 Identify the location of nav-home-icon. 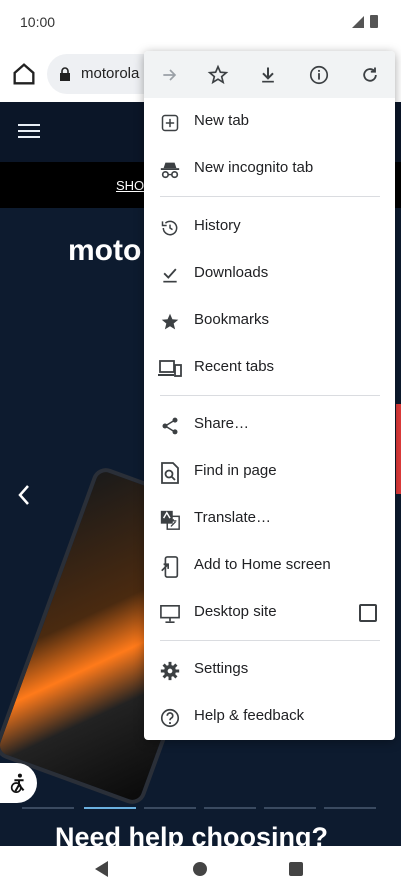
(200, 869).